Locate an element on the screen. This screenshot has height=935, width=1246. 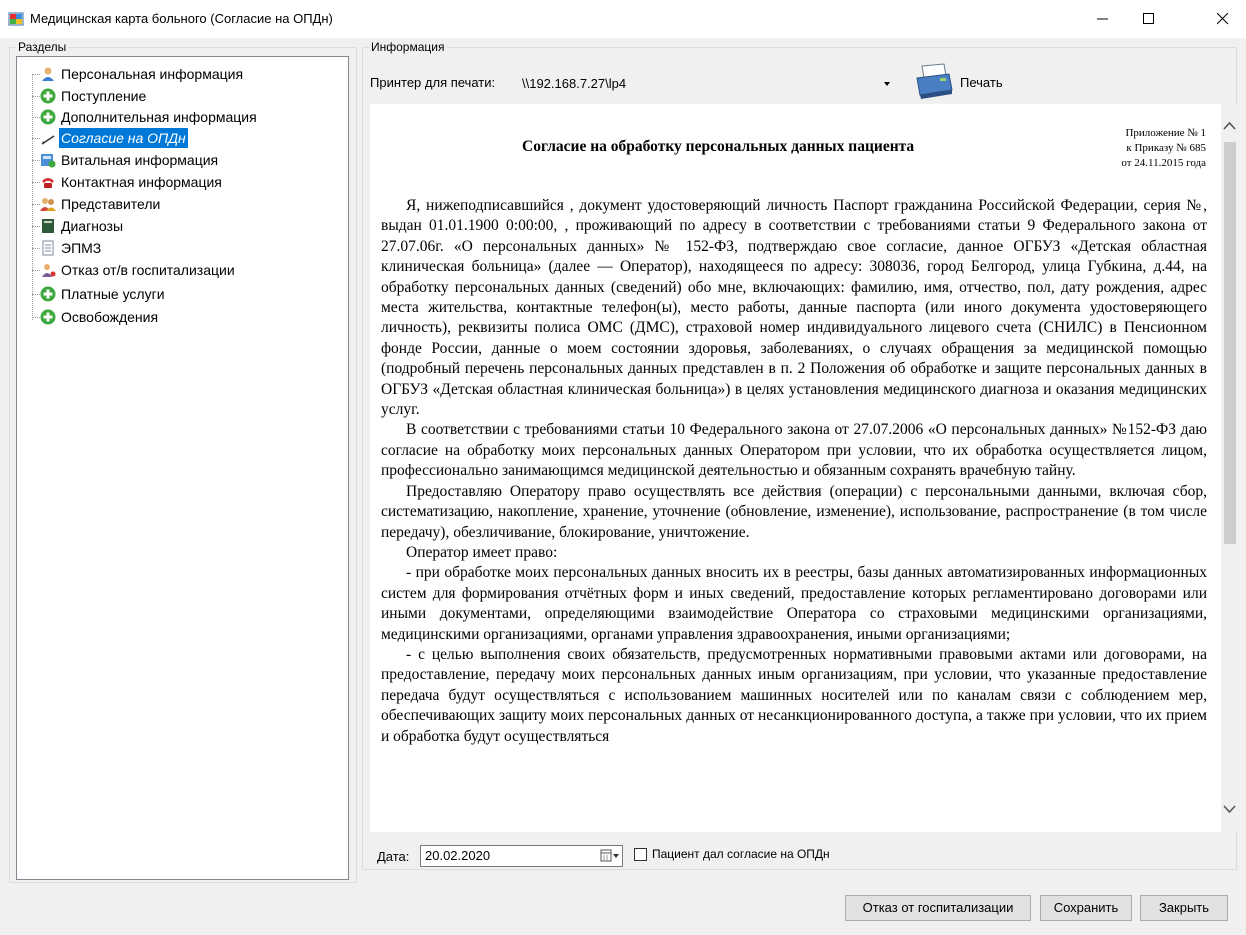
minimize-icon is located at coordinates (1102, 19).